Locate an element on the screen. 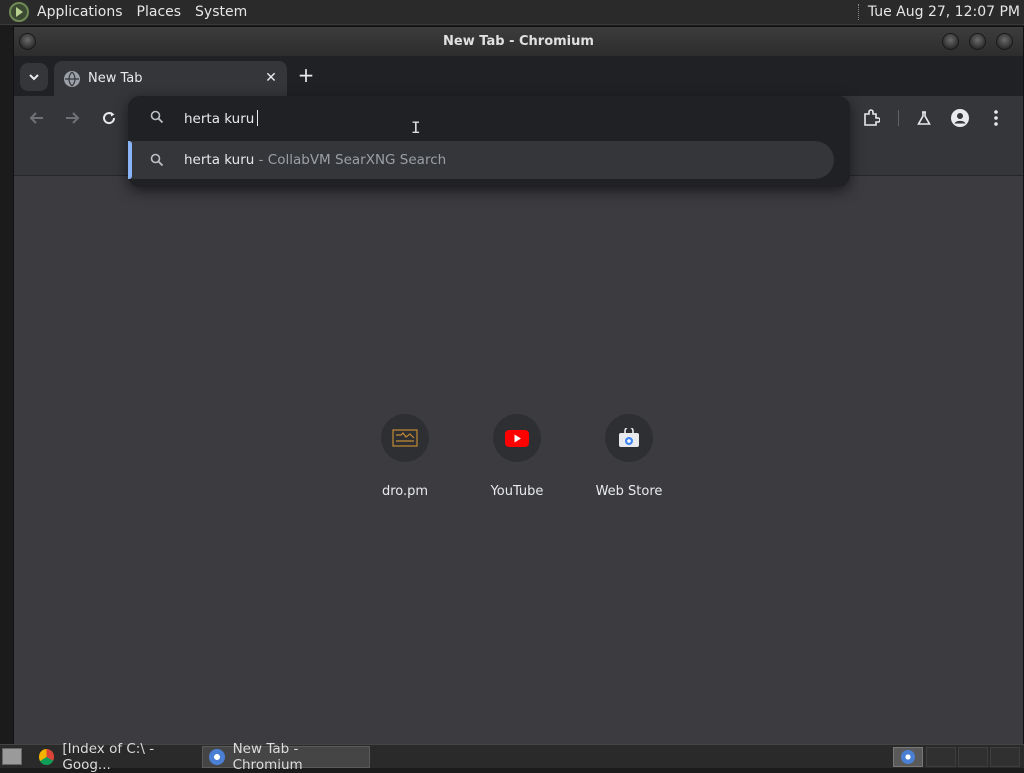 This screenshot has height=773, width=1024. window-title: New Tab - Chromium is located at coordinates (518, 41).